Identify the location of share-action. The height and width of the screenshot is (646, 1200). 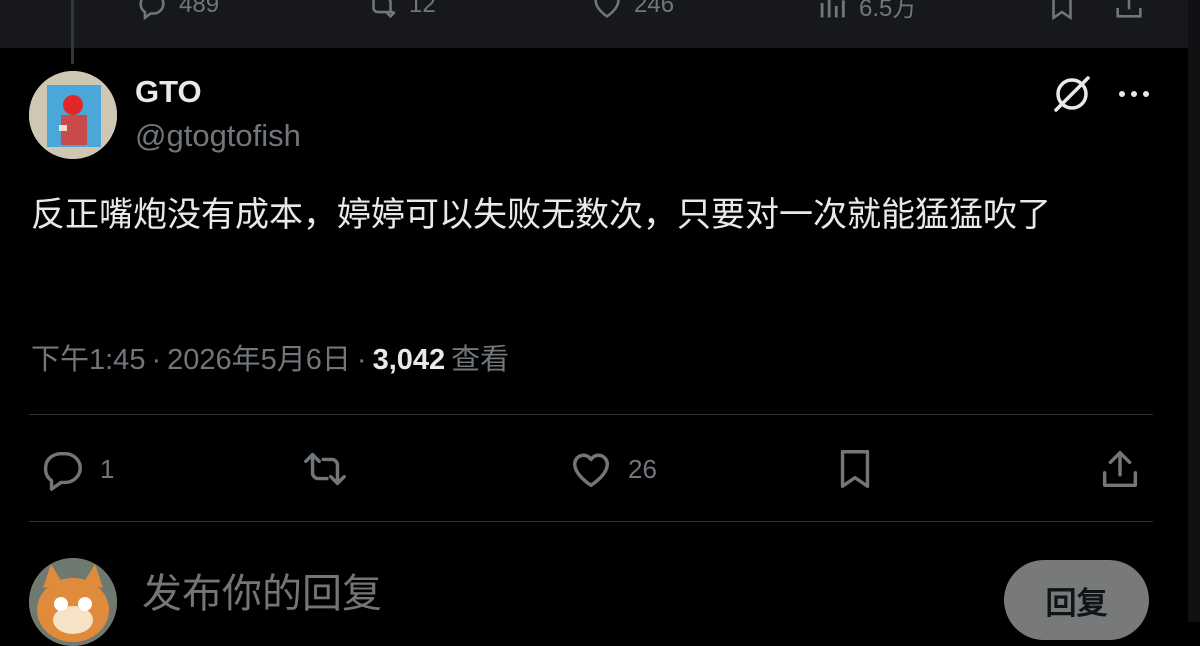
(1120, 469).